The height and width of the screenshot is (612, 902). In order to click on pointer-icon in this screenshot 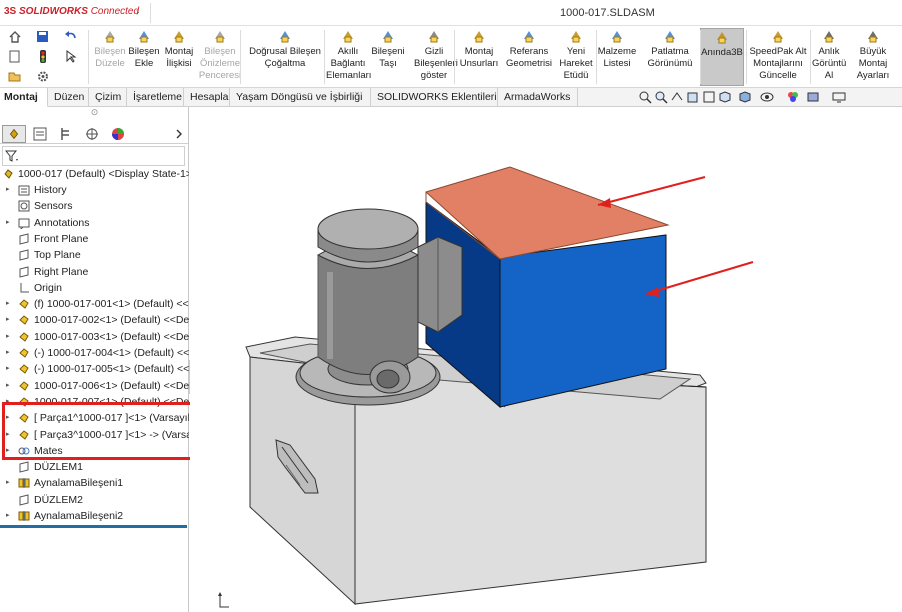, I will do `click(71, 56)`.